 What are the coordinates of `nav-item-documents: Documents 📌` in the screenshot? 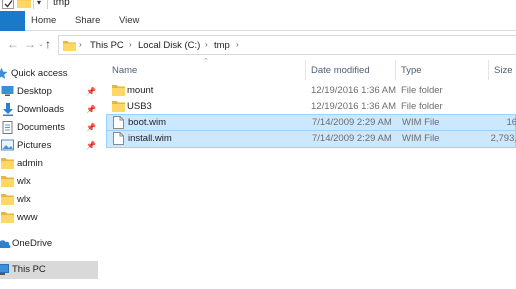 It's located at (49, 128).